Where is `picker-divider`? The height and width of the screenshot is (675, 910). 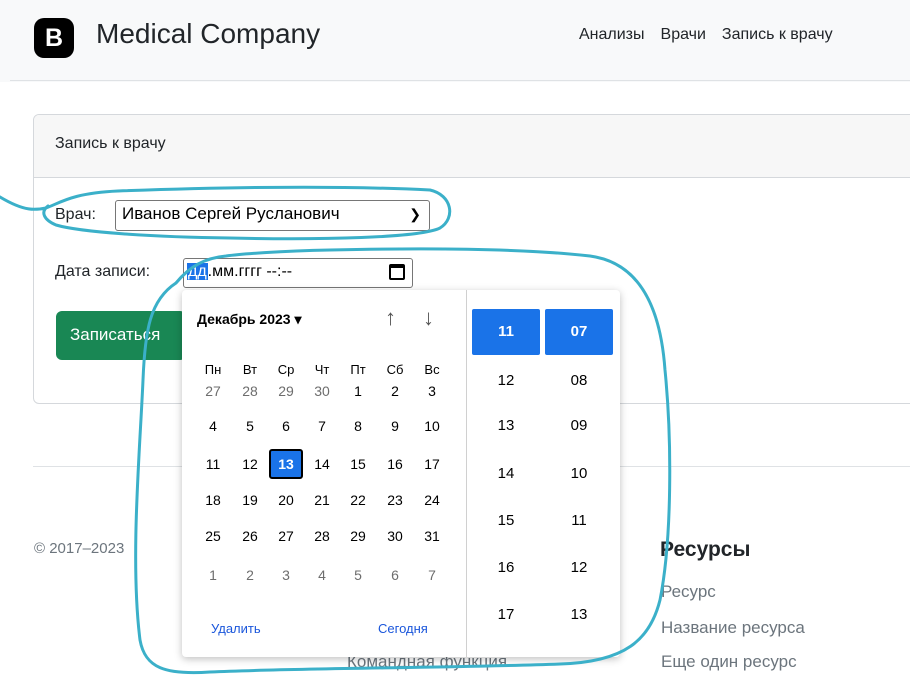 picker-divider is located at coordinates (466, 473).